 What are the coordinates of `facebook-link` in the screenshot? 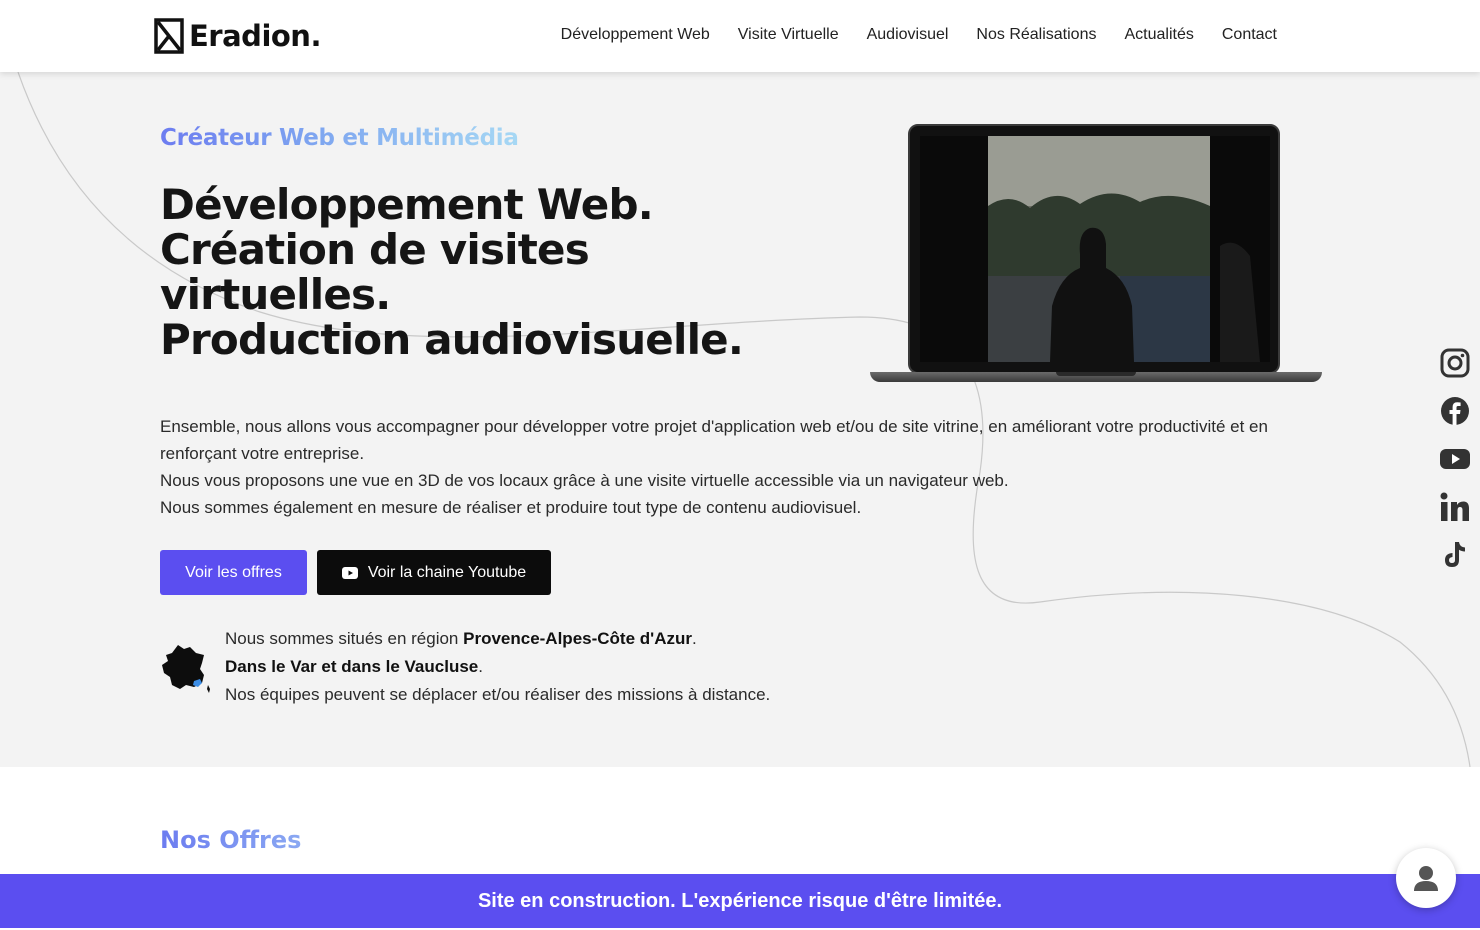 It's located at (1455, 411).